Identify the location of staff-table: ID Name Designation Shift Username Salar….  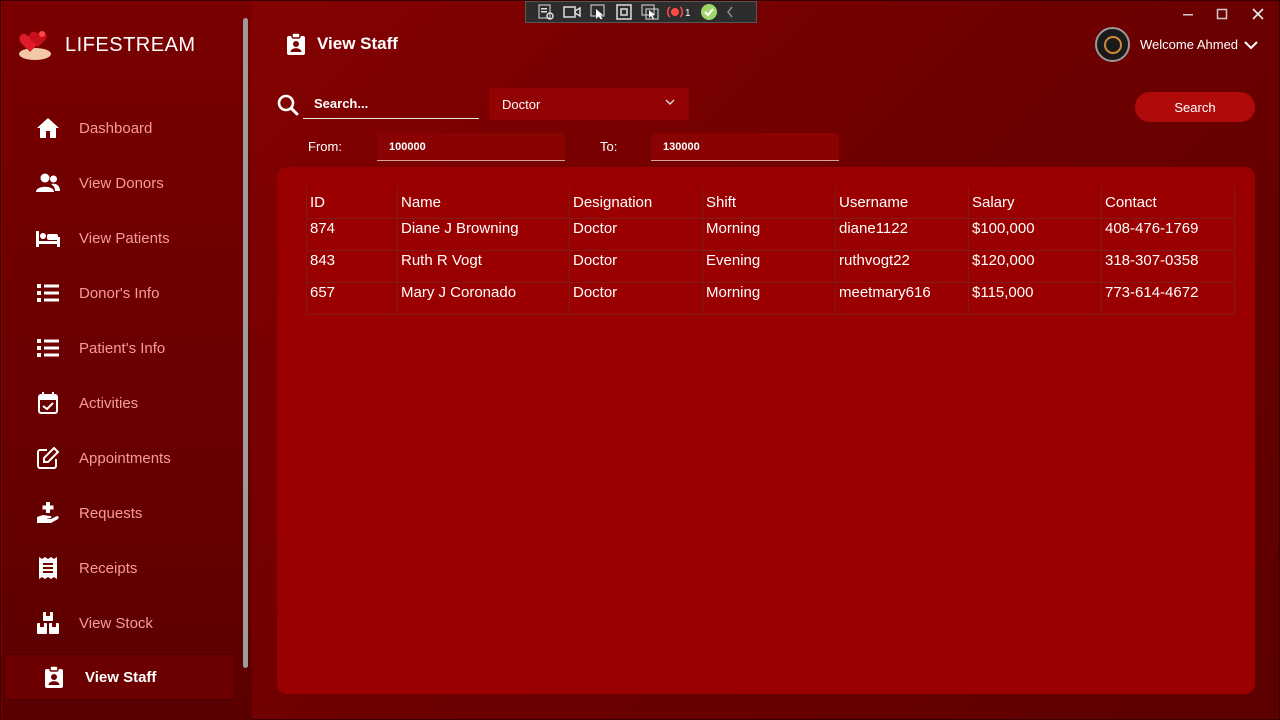
(770, 251).